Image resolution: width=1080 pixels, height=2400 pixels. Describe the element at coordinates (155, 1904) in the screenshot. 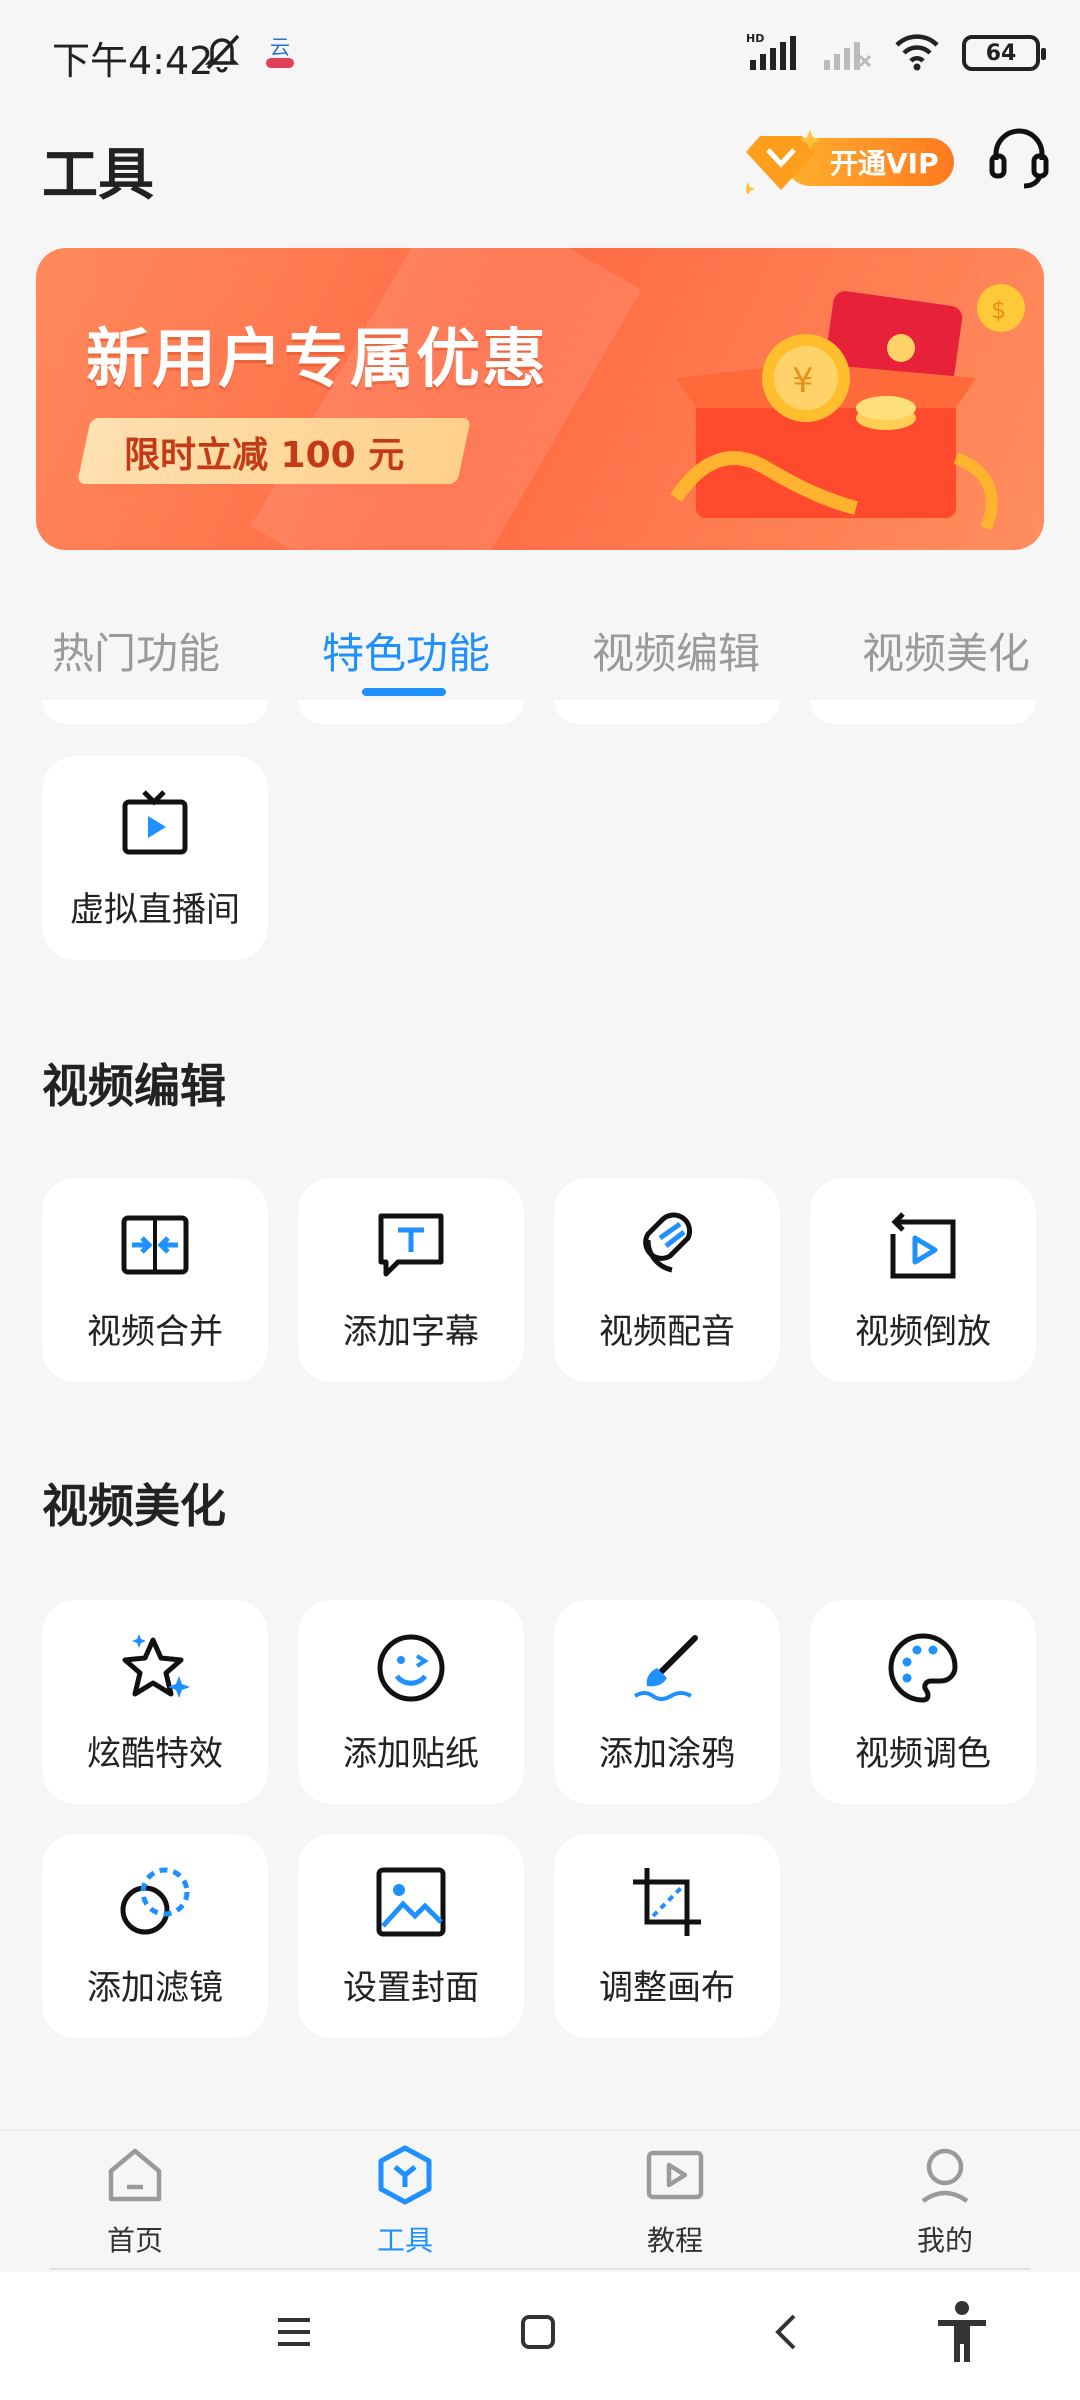

I see `filter-icon` at that location.